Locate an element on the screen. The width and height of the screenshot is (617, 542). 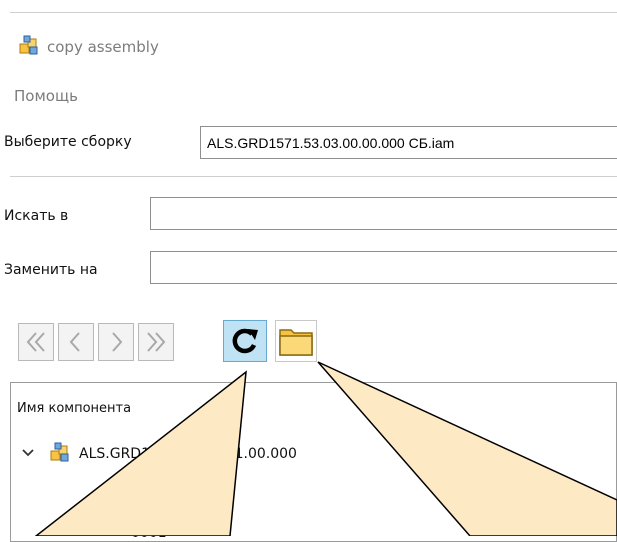
menu-help: Помощь is located at coordinates (46, 96).